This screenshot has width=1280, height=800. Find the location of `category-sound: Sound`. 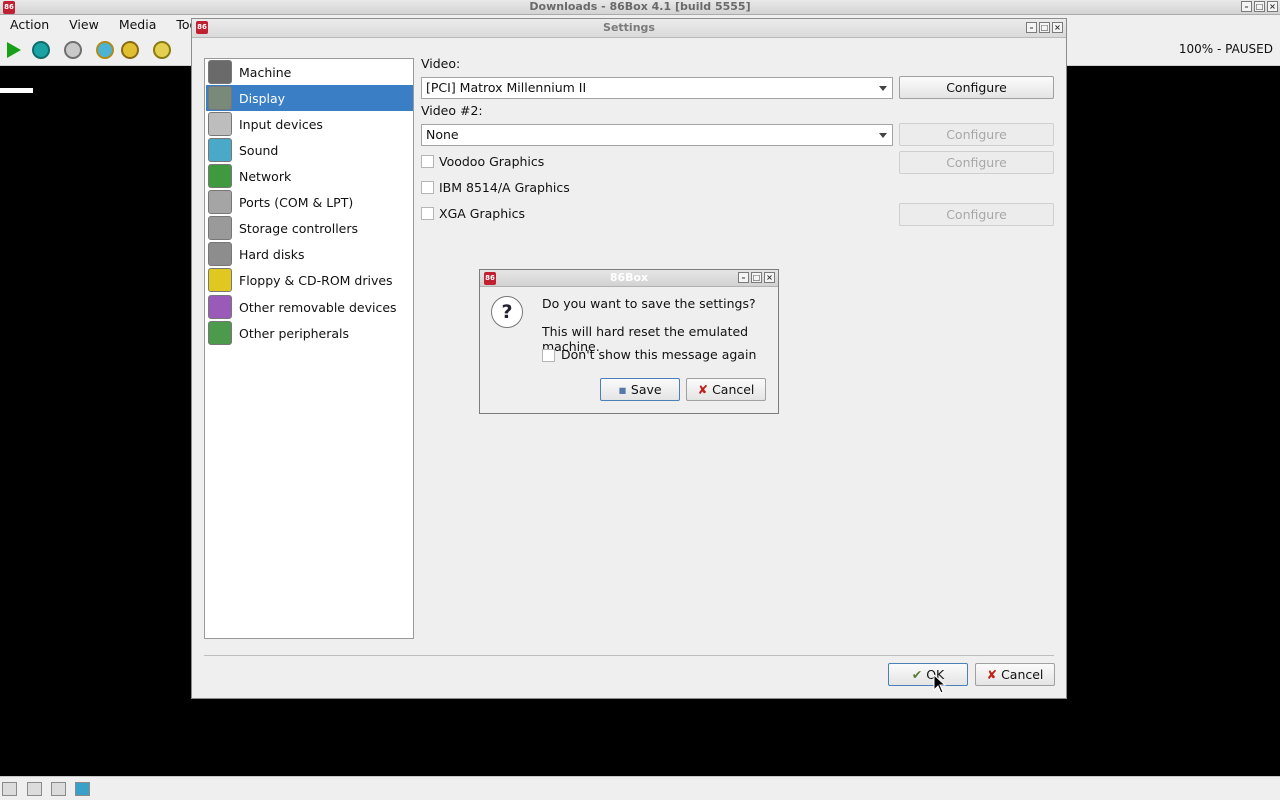

category-sound: Sound is located at coordinates (309, 150).